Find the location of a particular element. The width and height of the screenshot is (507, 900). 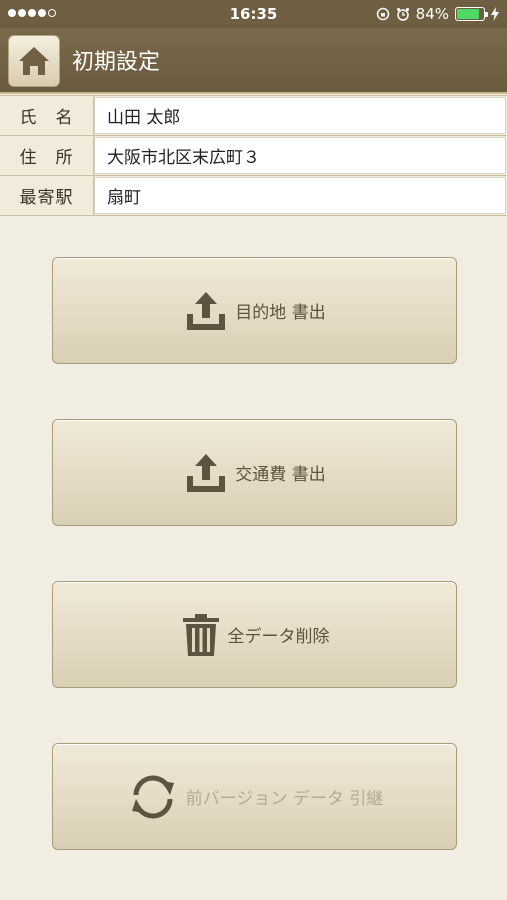

name-field: 山田 太郎 is located at coordinates (300, 115).